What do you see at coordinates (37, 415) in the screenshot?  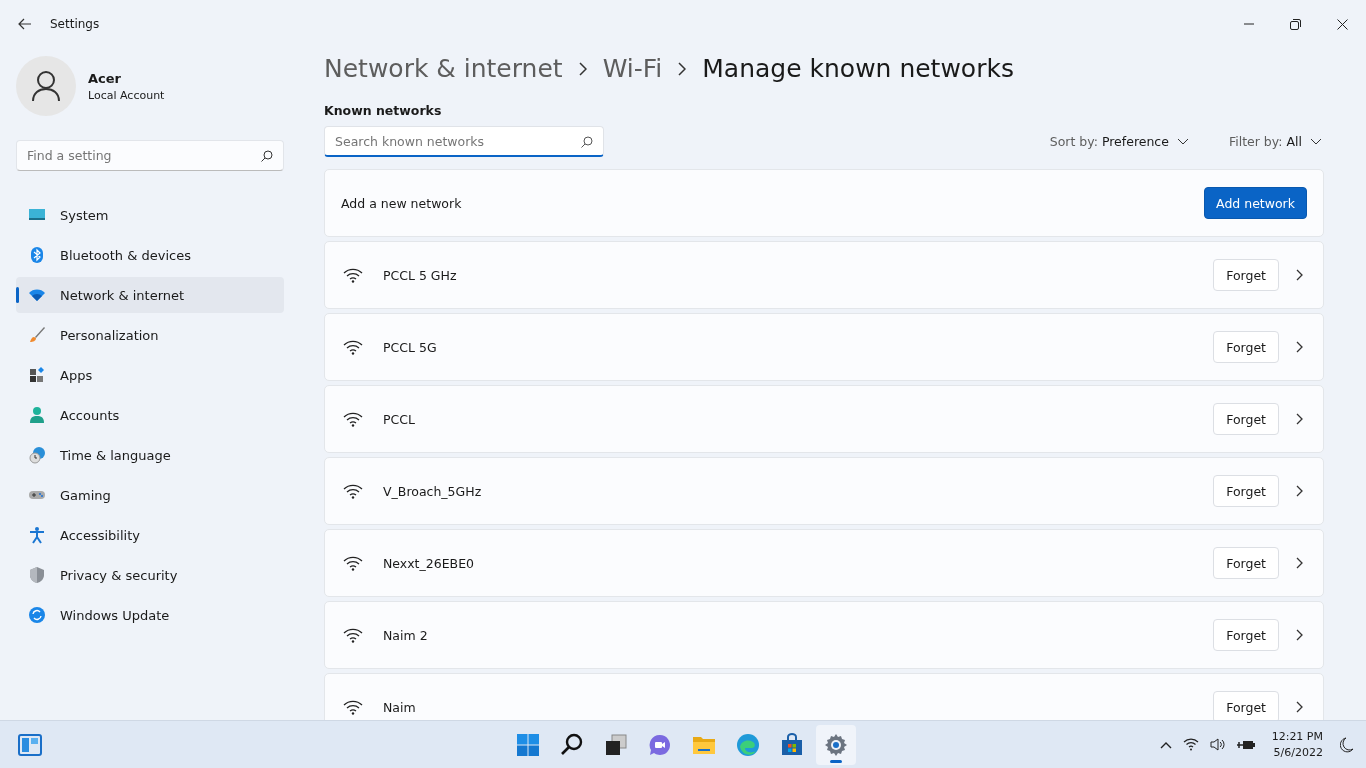 I see `person-icon` at bounding box center [37, 415].